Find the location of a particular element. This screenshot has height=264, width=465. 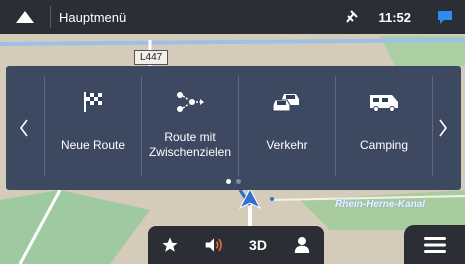

message-bubble-icon is located at coordinates (445, 17).